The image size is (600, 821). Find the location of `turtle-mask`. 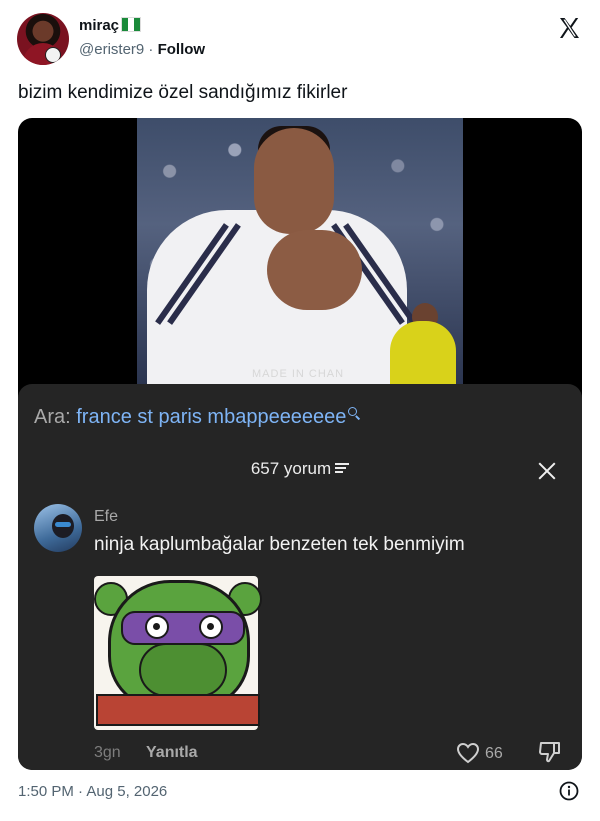

turtle-mask is located at coordinates (183, 628).